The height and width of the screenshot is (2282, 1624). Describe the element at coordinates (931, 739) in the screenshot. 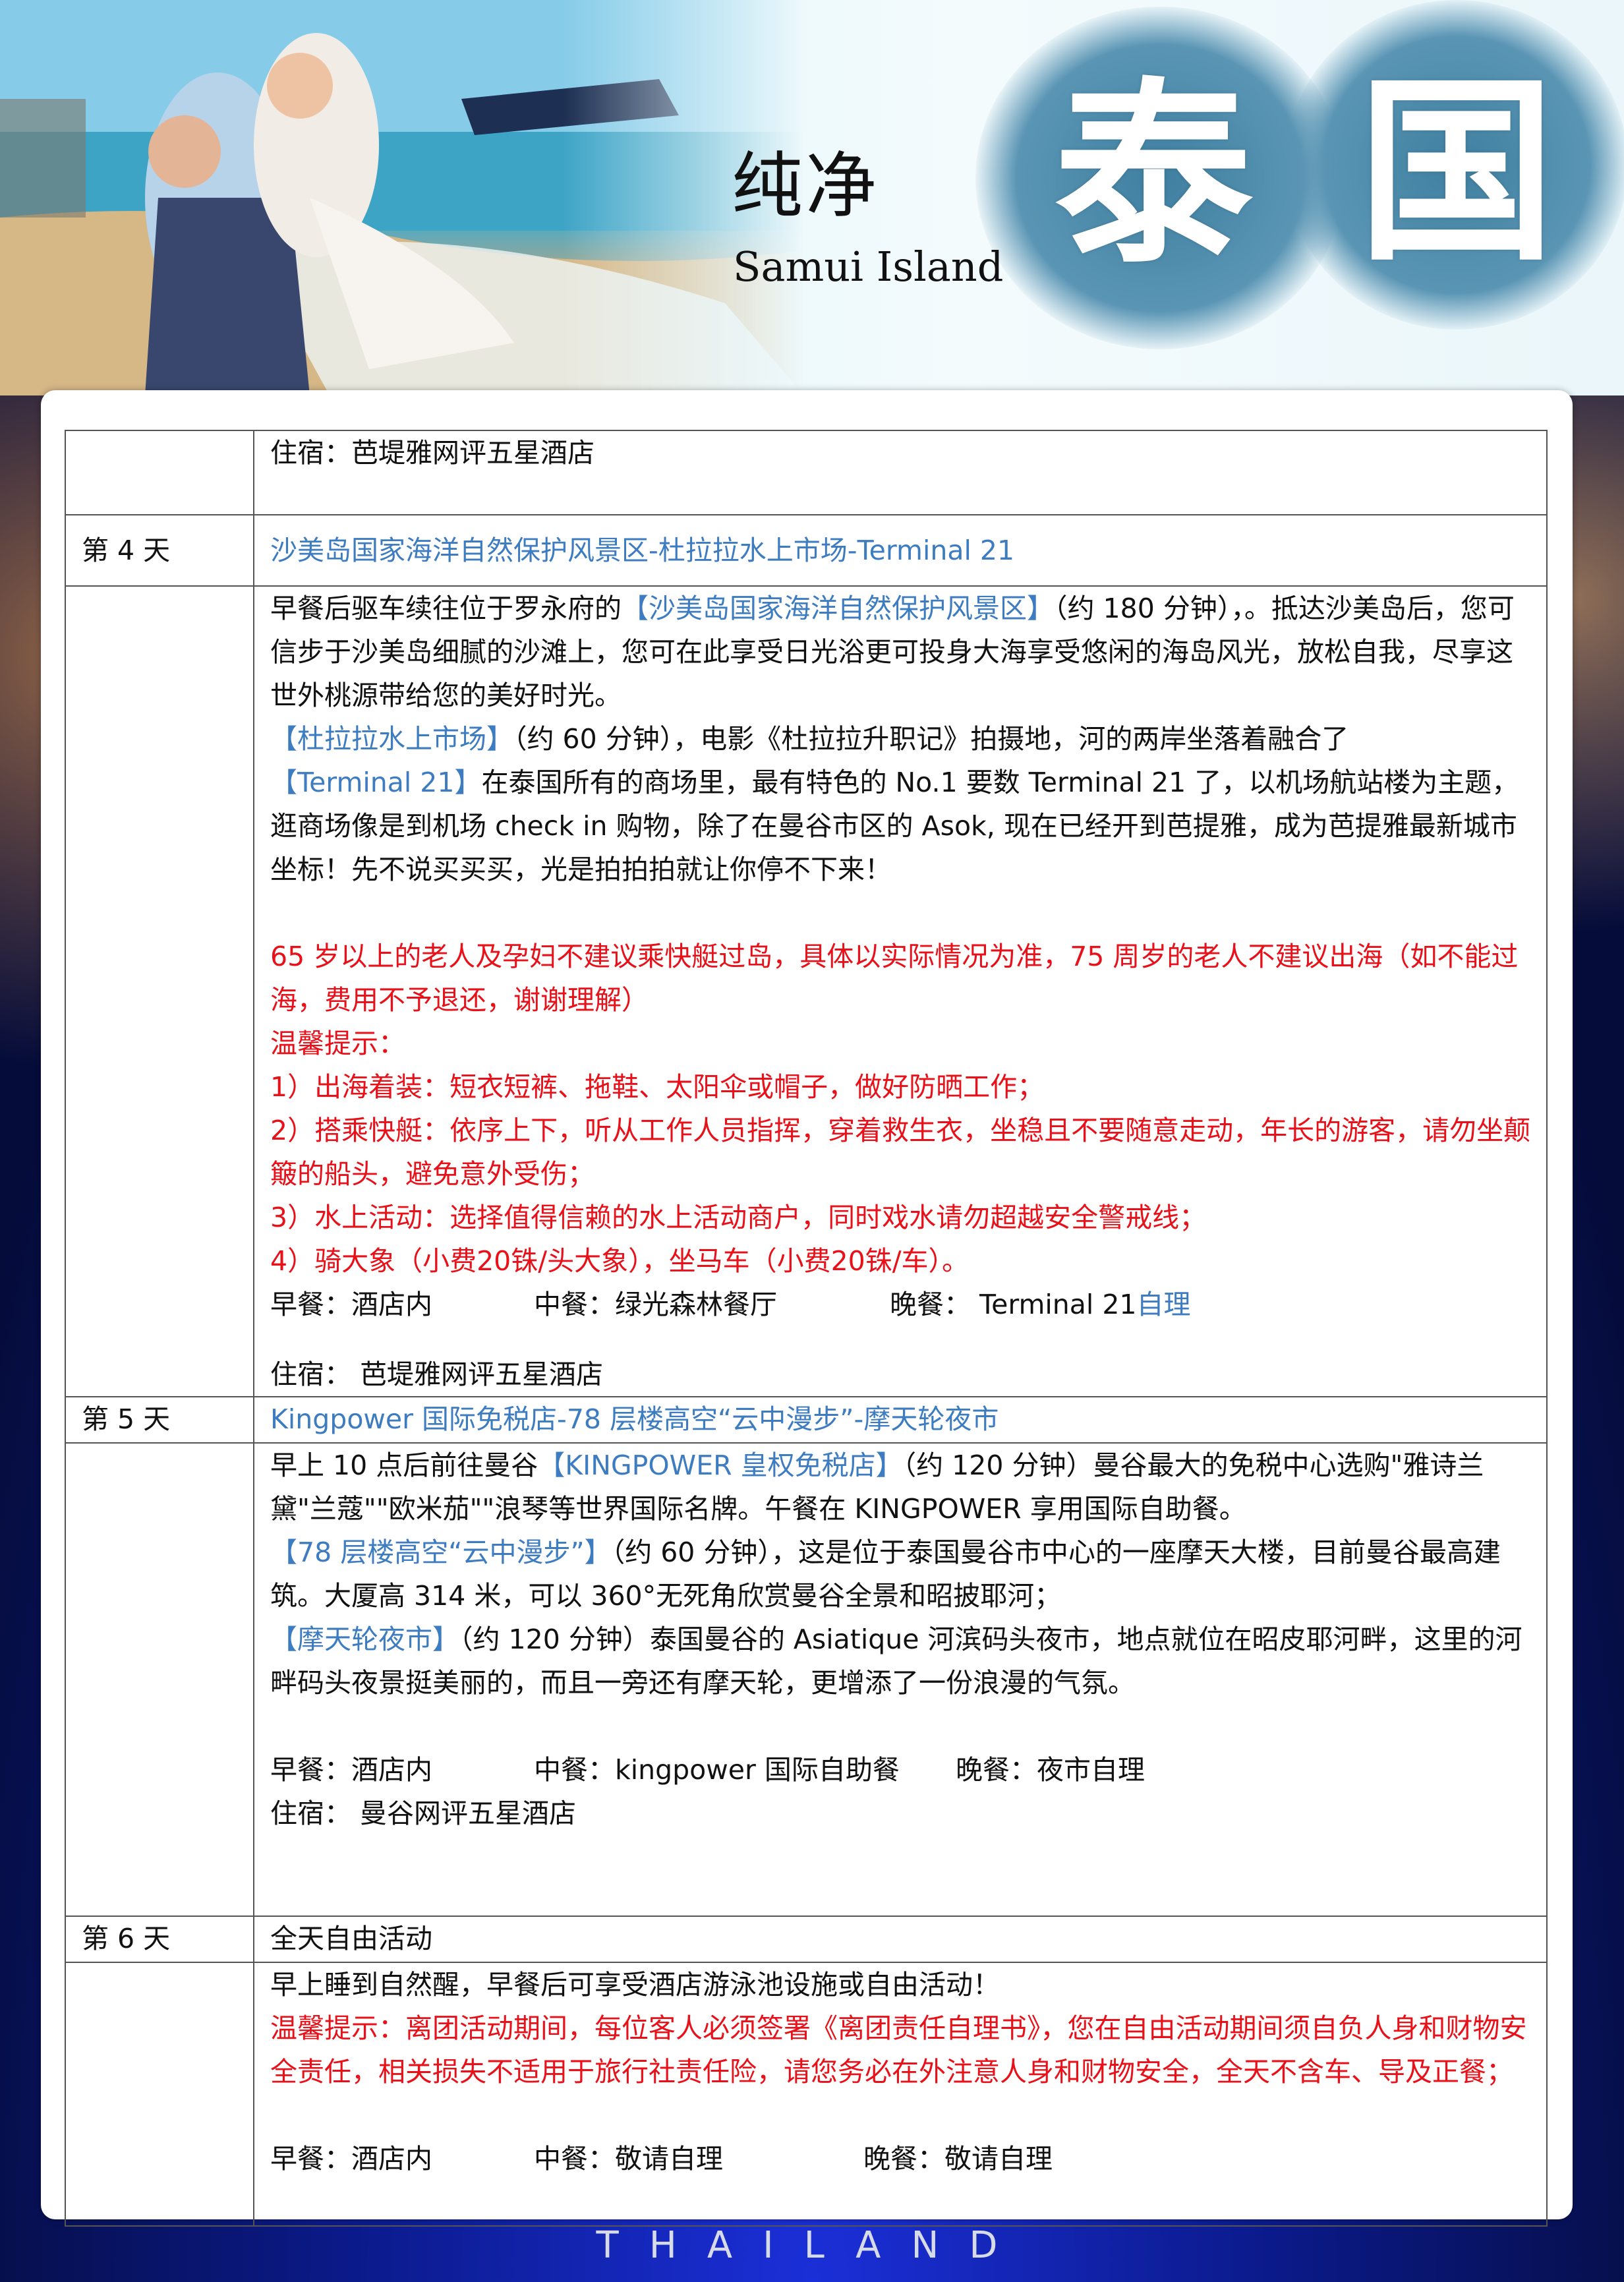

I see `text: （约 60 分钟），电影《杜拉拉升职记》拍摄地，河的两岸坐落着融合了` at that location.